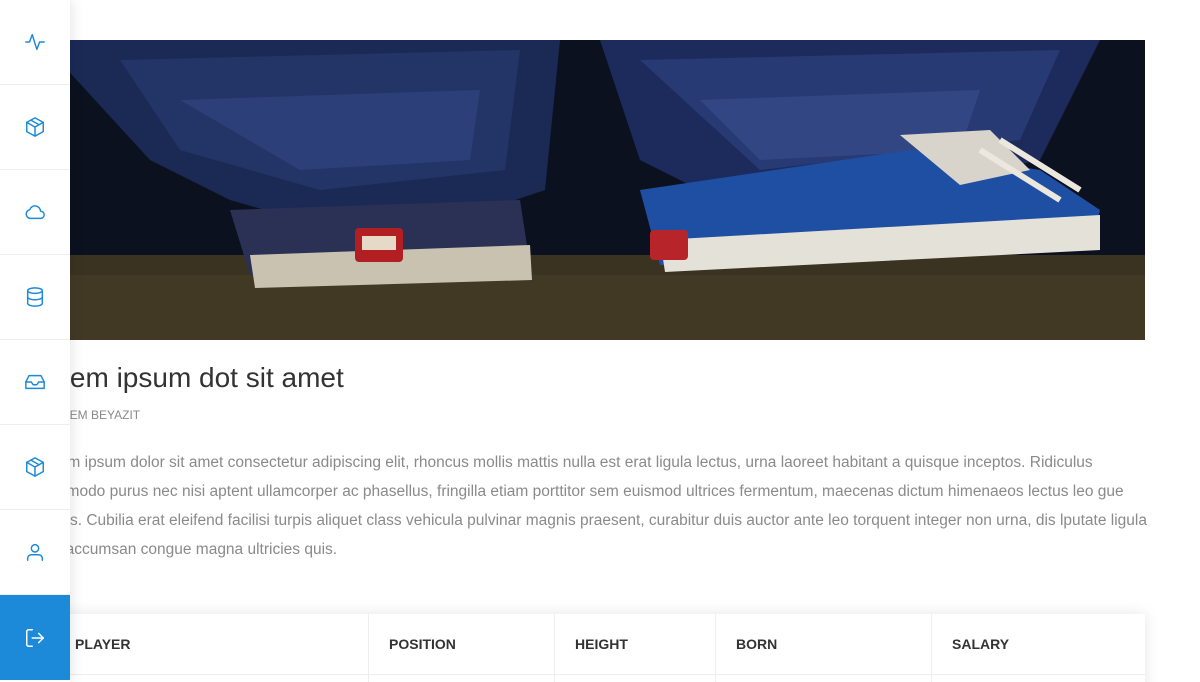 The height and width of the screenshot is (682, 1200). I want to click on activity-icon, so click(35, 42).